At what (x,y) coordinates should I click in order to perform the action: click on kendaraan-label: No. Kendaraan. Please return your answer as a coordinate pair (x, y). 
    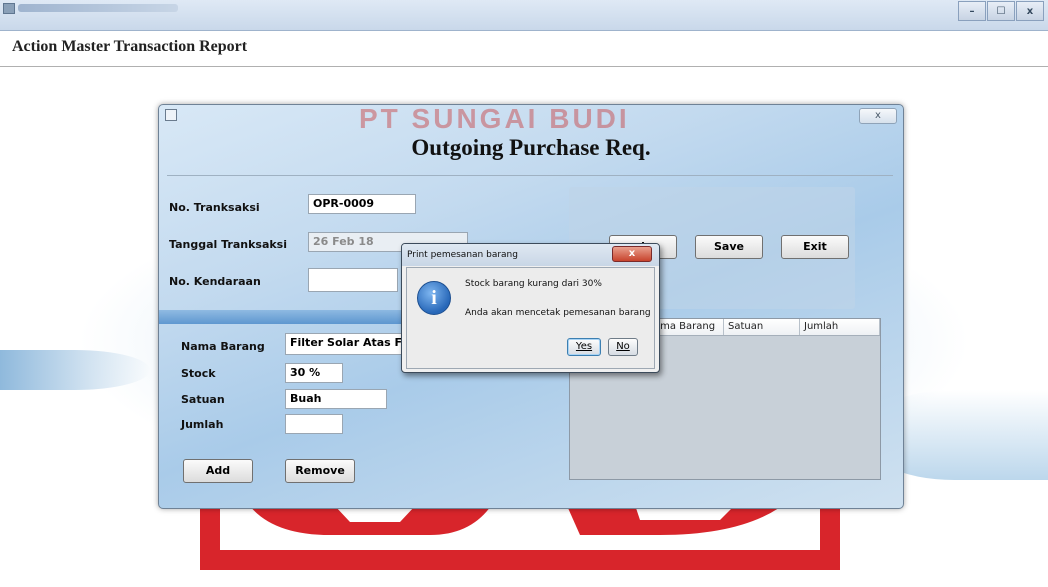
    Looking at the image, I should click on (215, 281).